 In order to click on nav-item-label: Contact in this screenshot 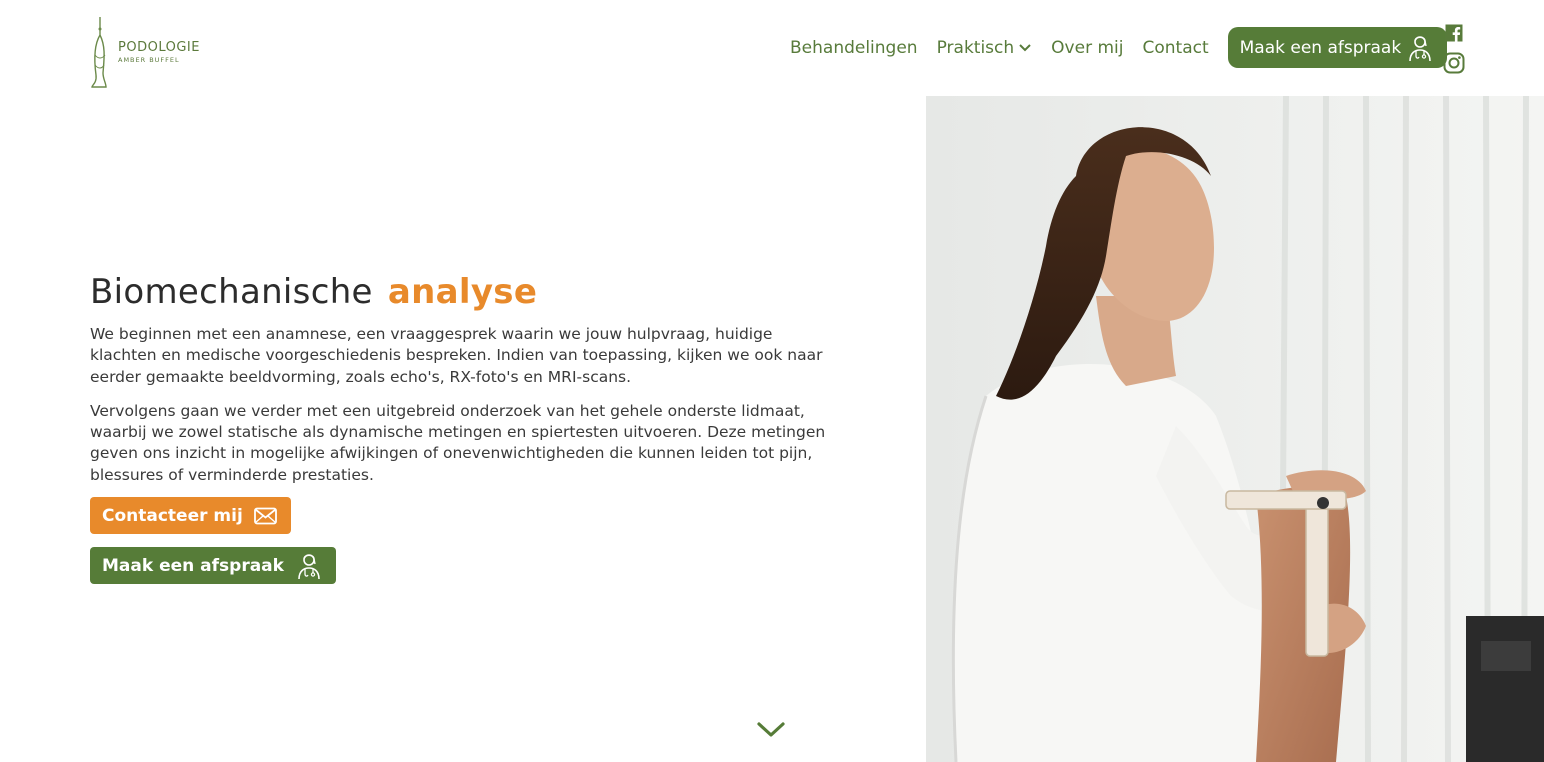, I will do `click(1175, 47)`.